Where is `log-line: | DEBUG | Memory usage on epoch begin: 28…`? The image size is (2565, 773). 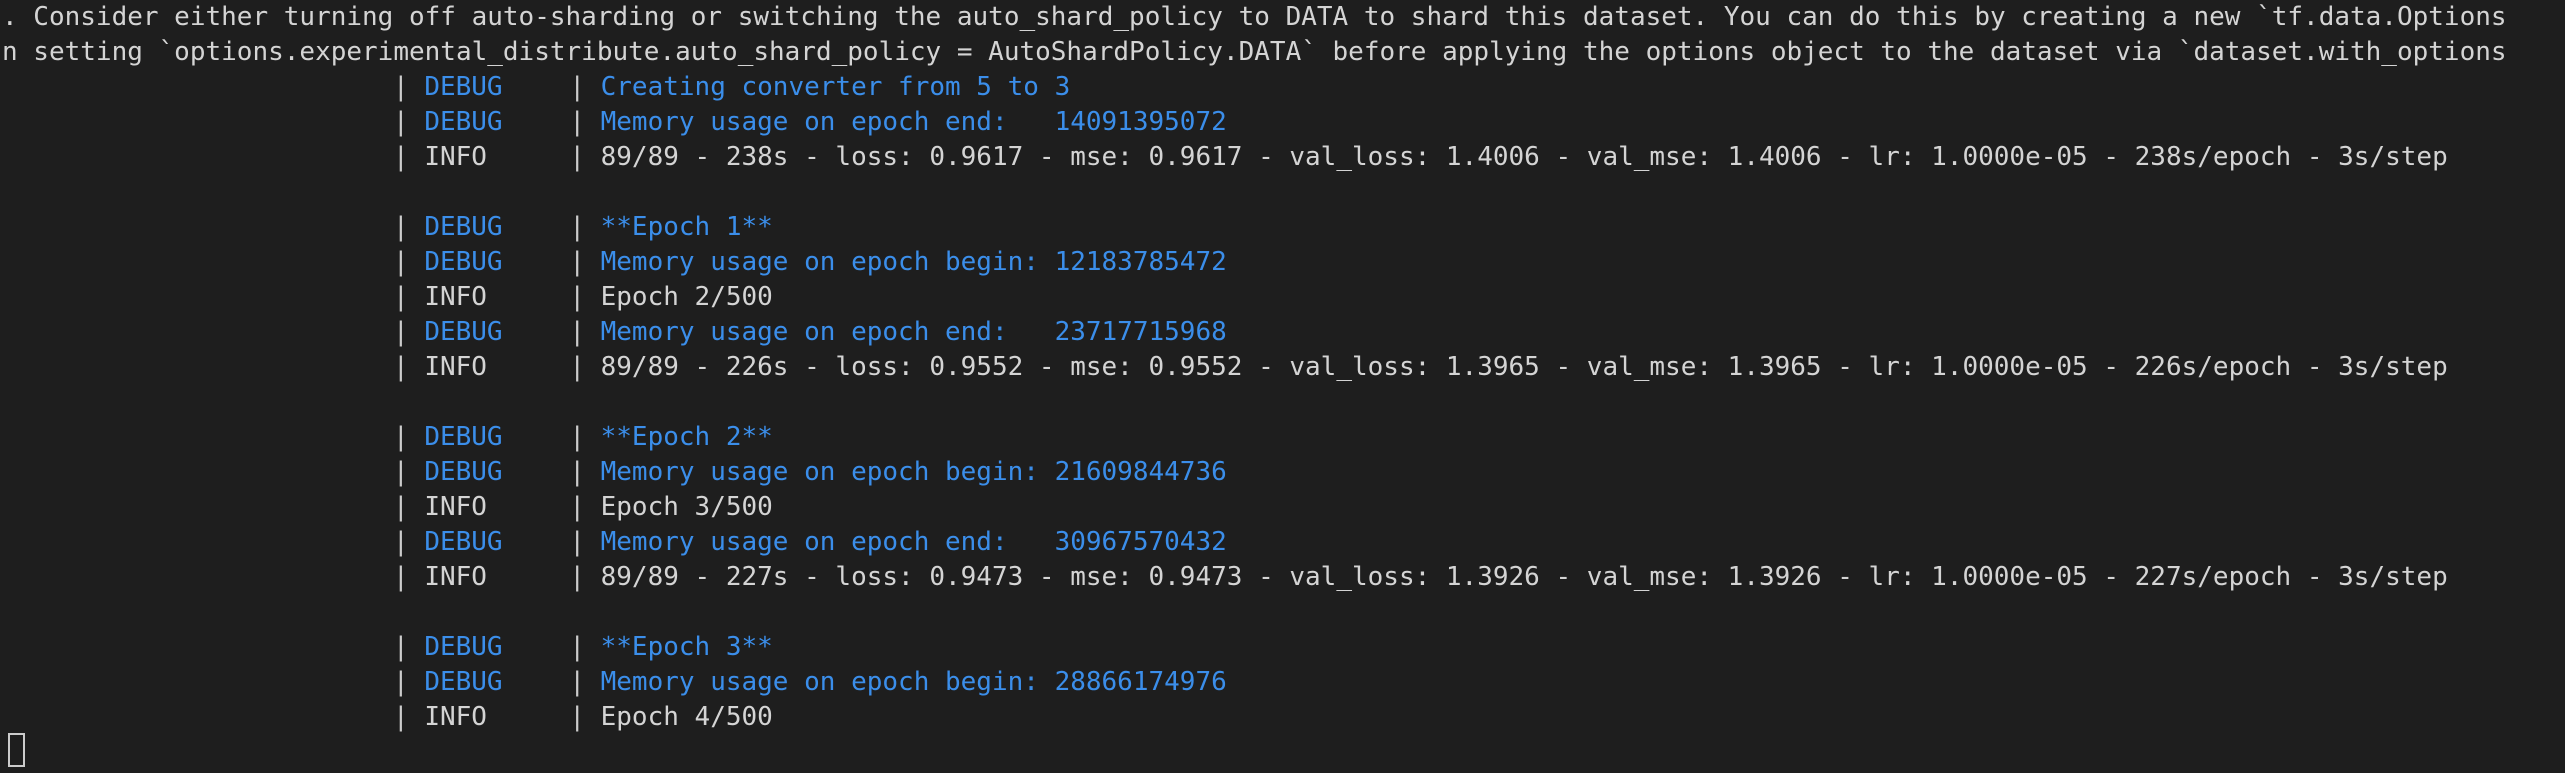
log-line: | DEBUG | Memory usage on epoch begin: 28… is located at coordinates (1282, 682).